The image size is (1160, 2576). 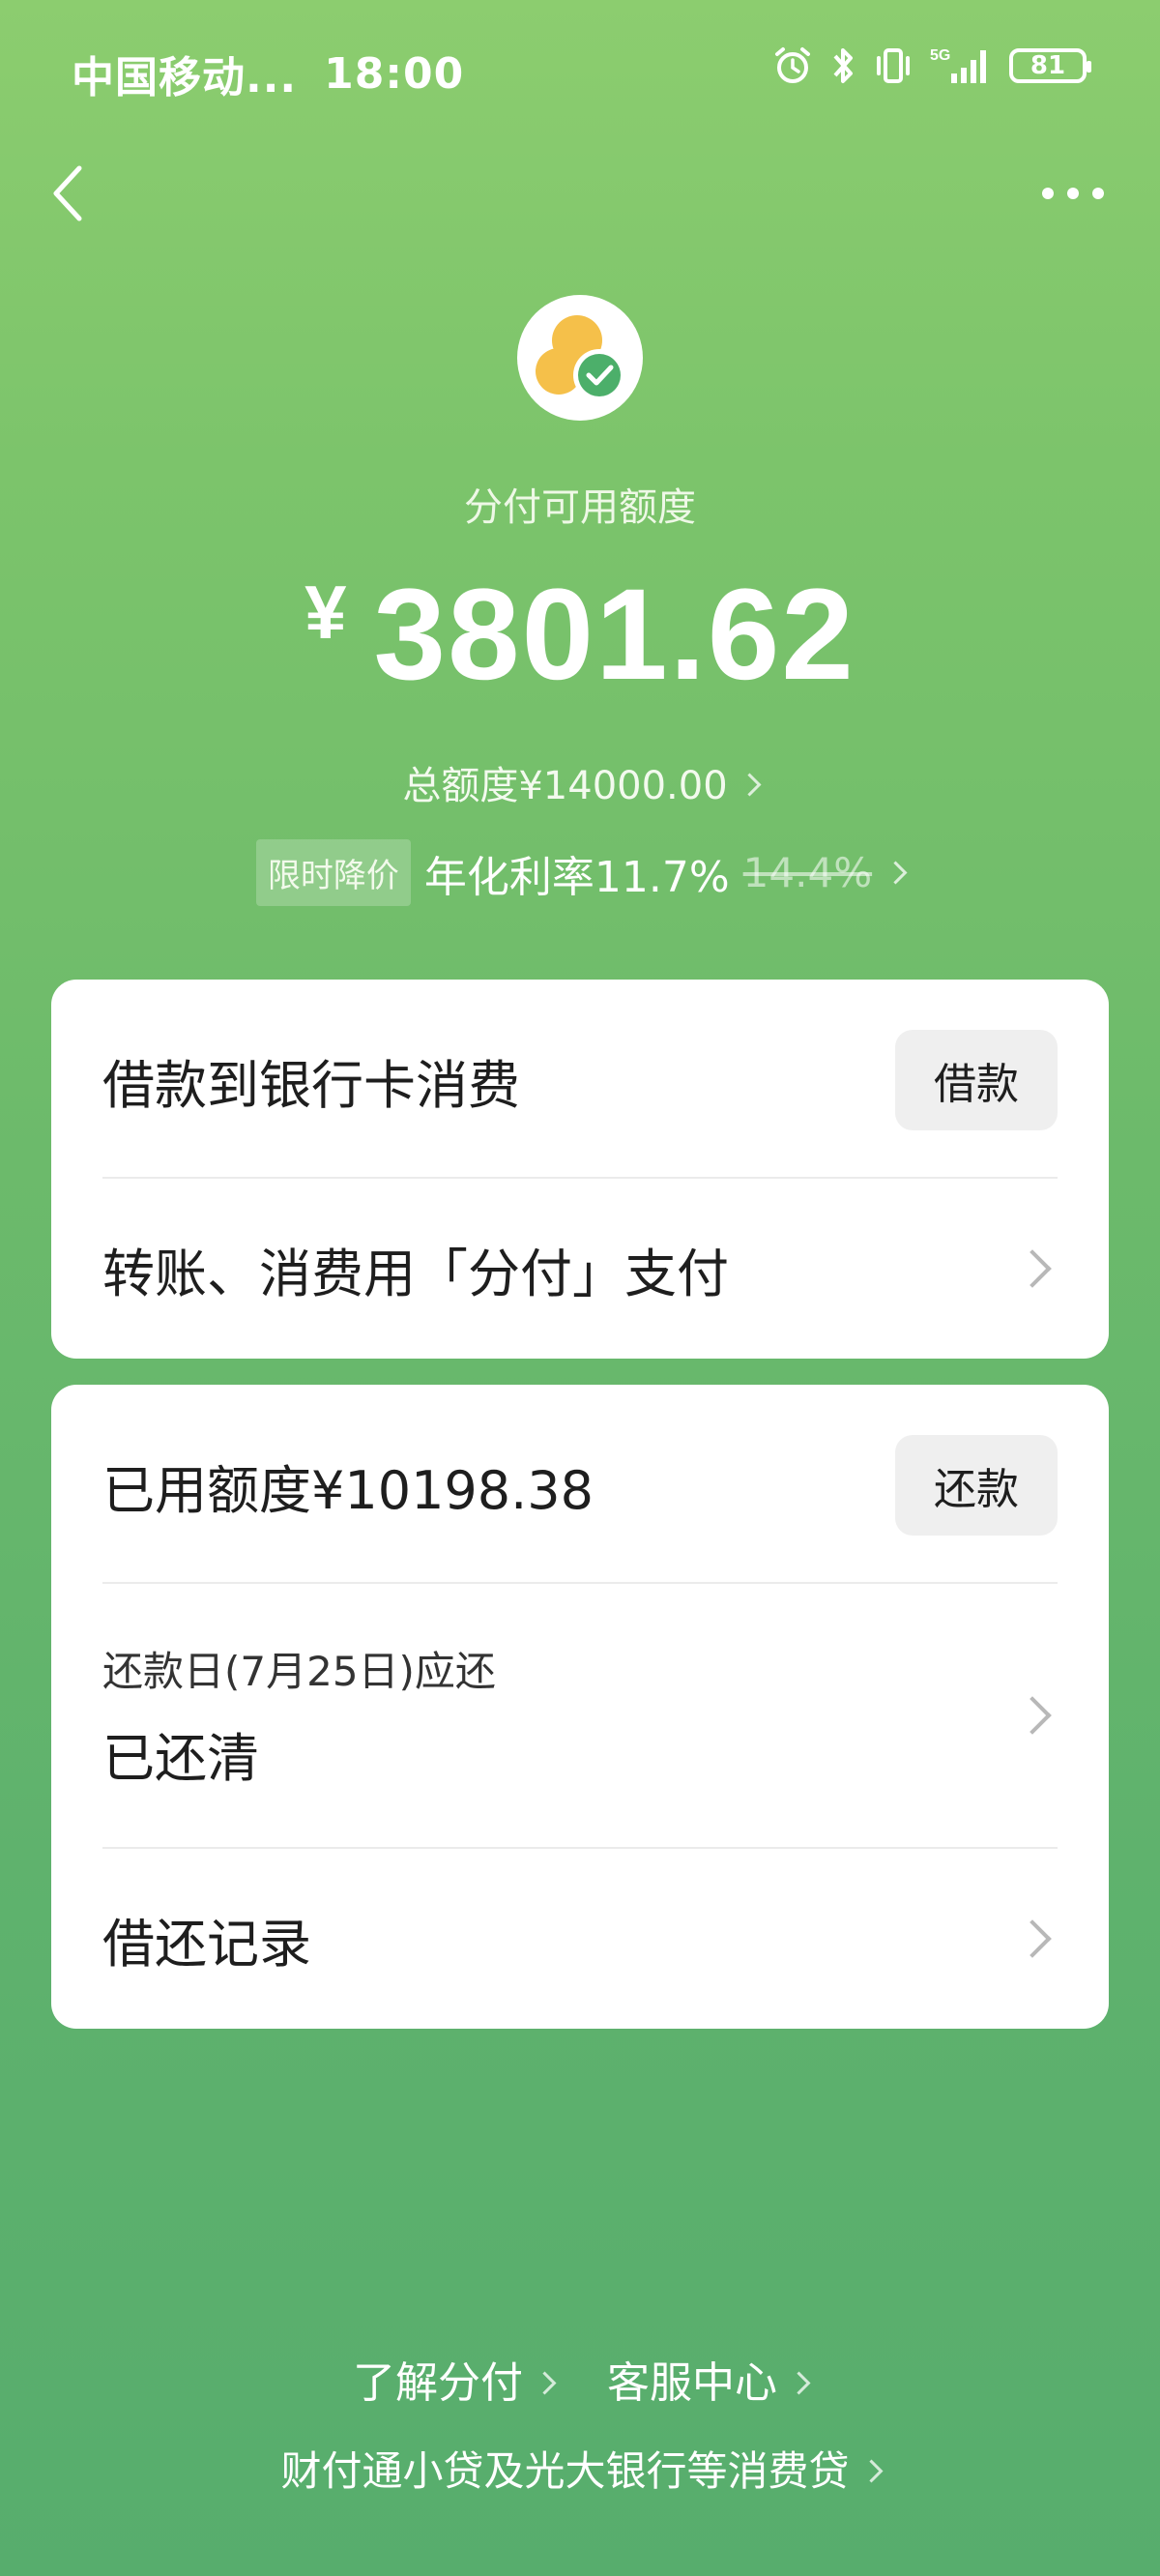 I want to click on due-info: 还款日(7月25日)应还 已还清, so click(x=299, y=1715).